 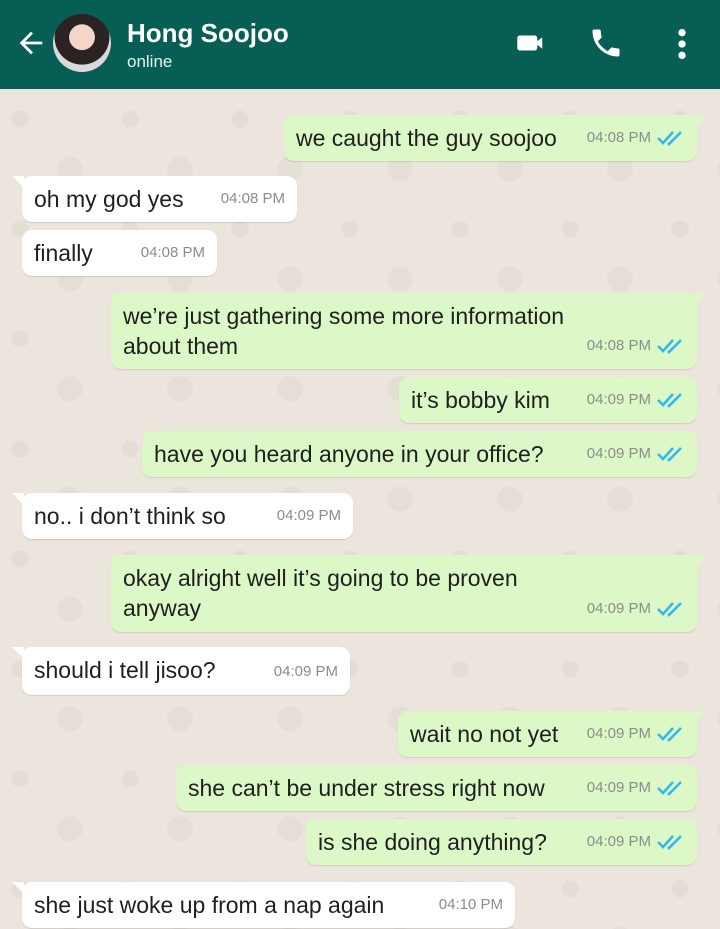 I want to click on message-in: should i tell jisoo? 04:09 PM, so click(x=181, y=671).